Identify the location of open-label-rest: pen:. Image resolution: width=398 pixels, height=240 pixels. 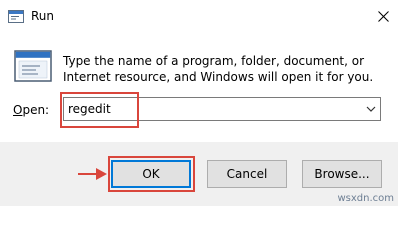
(36, 110).